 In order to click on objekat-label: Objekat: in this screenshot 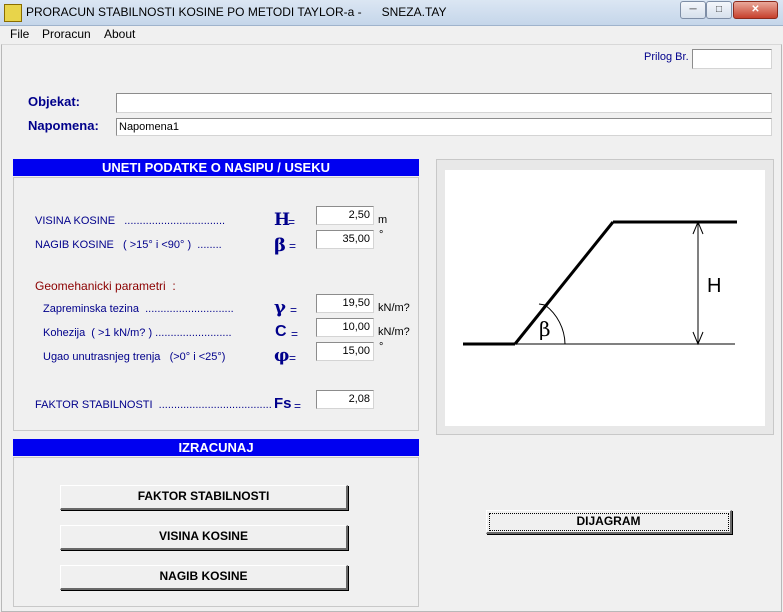, I will do `click(54, 101)`.